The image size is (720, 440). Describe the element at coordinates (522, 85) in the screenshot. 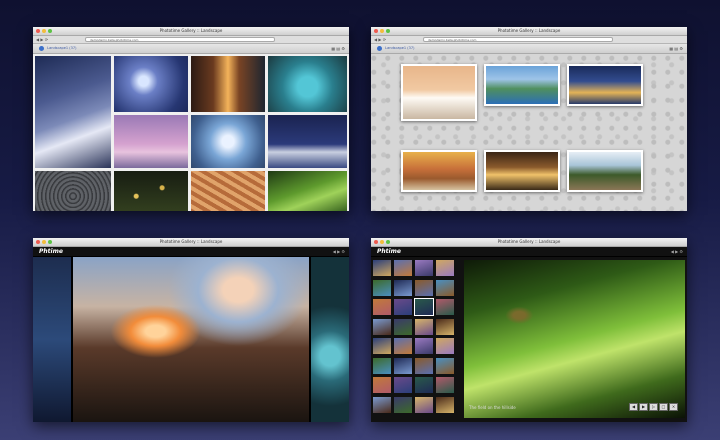

I see `photo-island-village` at that location.